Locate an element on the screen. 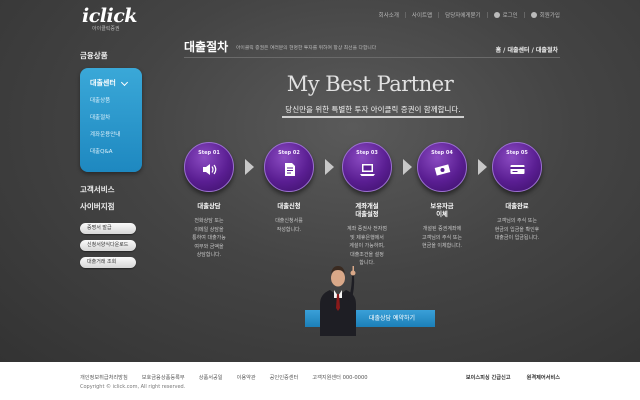 The image size is (640, 400). form-download-button: 신청서양식다운로드 is located at coordinates (108, 245).